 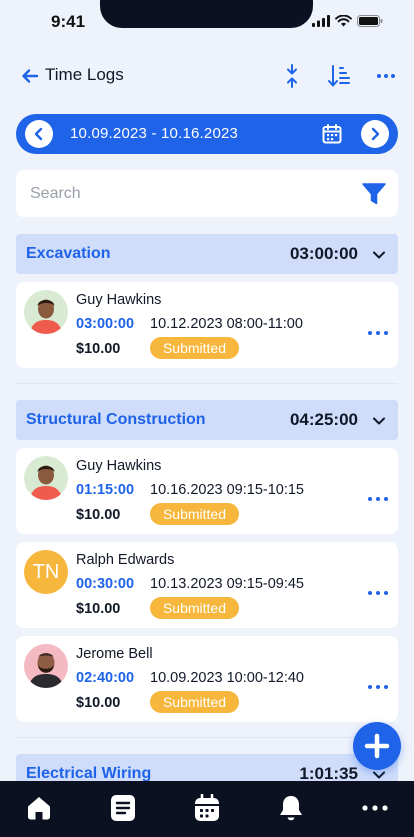 I want to click on group-total-time: 04:25:00, so click(x=323, y=419).